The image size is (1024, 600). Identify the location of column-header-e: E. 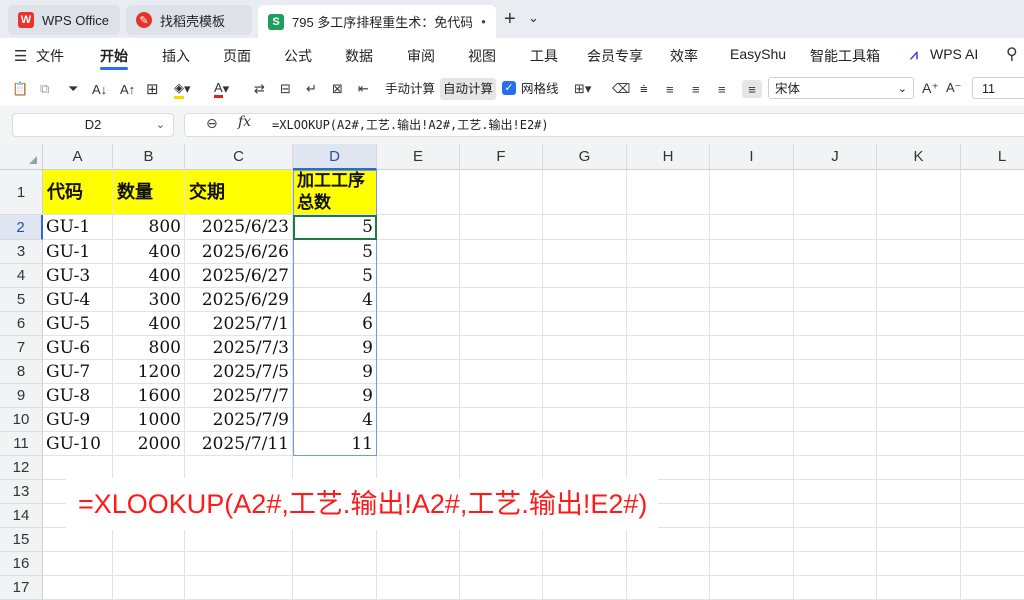
(418, 157).